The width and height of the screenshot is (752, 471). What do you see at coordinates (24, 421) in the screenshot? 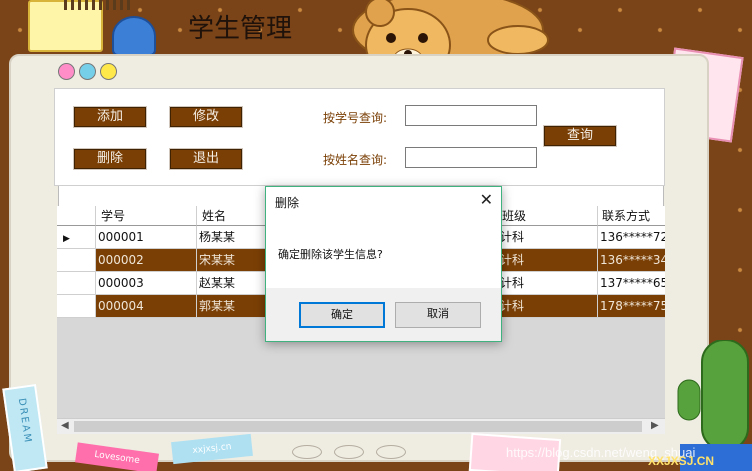
I see `dream-text: DREAM` at bounding box center [24, 421].